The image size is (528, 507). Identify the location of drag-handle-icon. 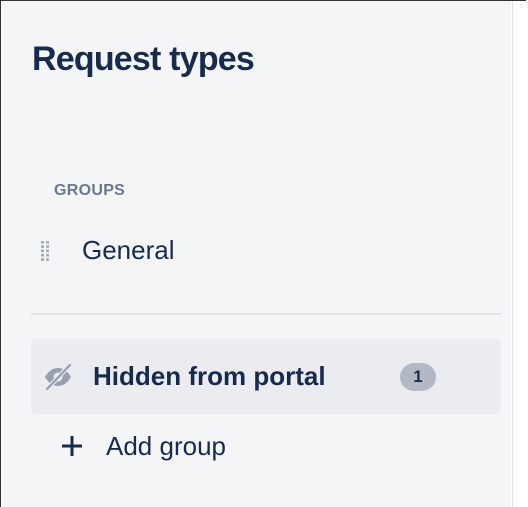
(45, 251).